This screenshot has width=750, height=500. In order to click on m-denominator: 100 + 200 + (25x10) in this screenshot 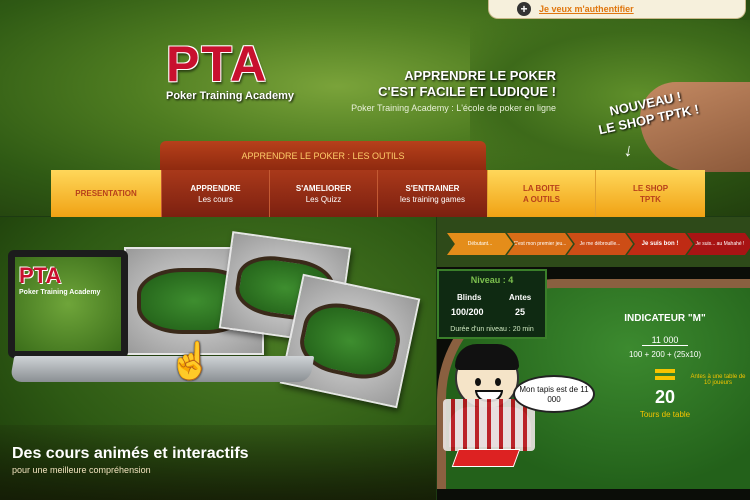, I will do `click(665, 354)`.